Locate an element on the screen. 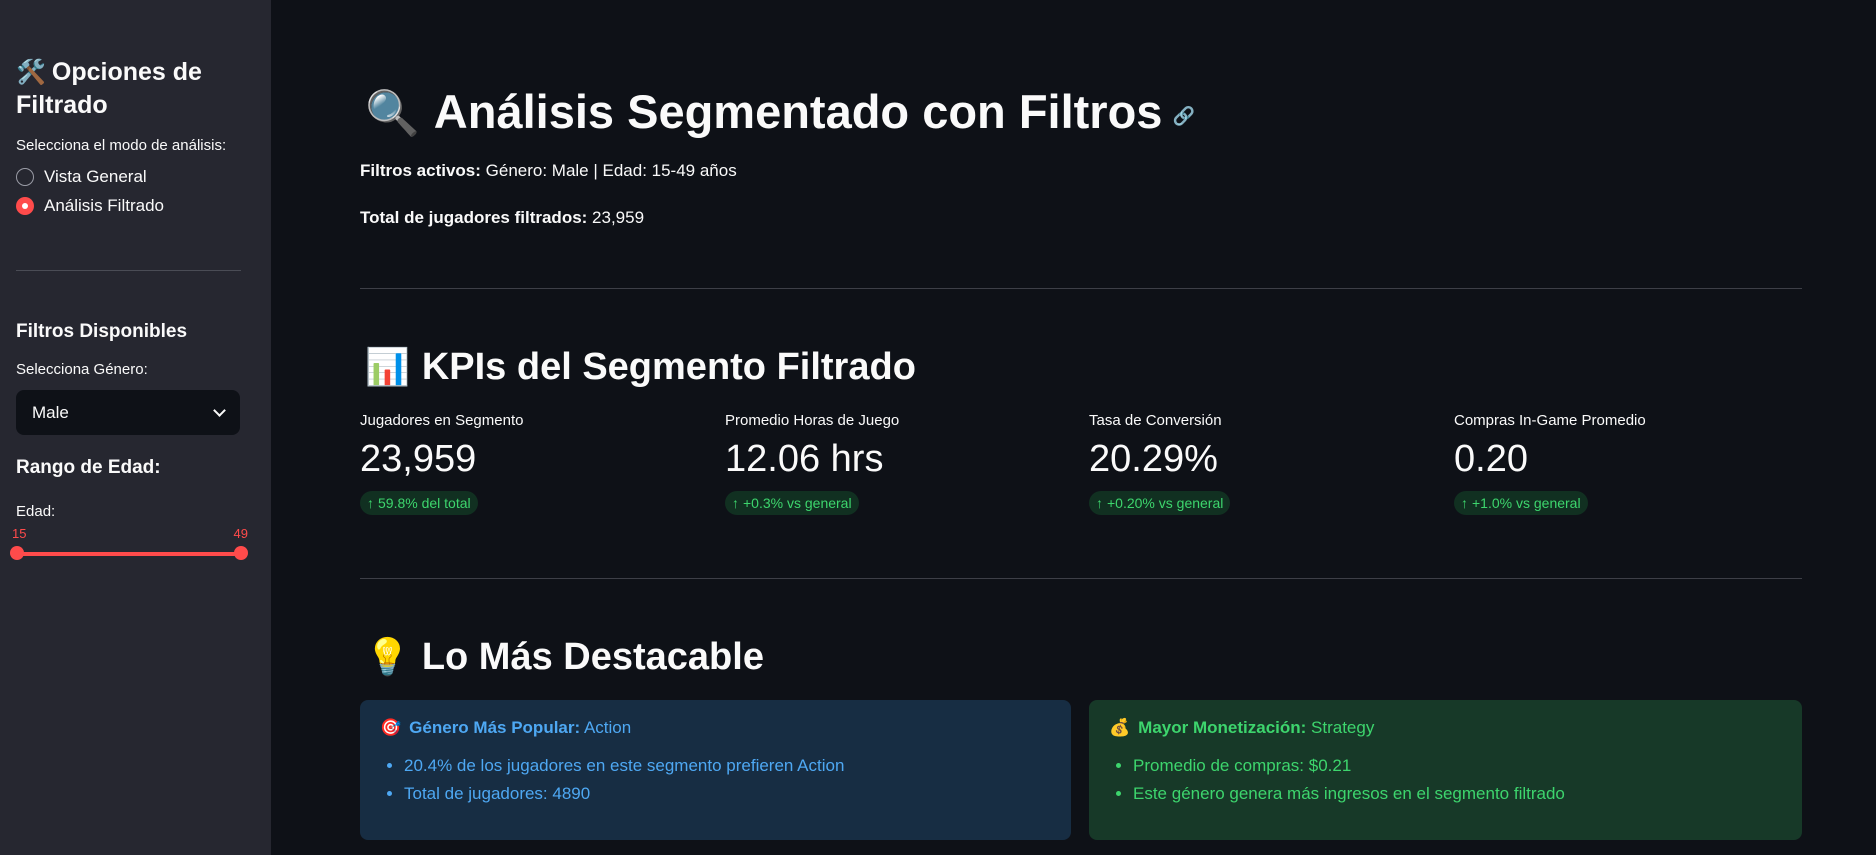 This screenshot has width=1876, height=855. money-bag-icon: 💰 is located at coordinates (1120, 727).